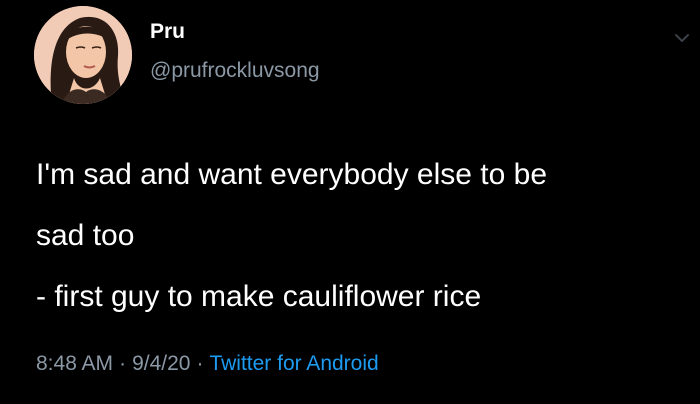 The height and width of the screenshot is (404, 700). I want to click on tweet-text-line: sad too, so click(85, 235).